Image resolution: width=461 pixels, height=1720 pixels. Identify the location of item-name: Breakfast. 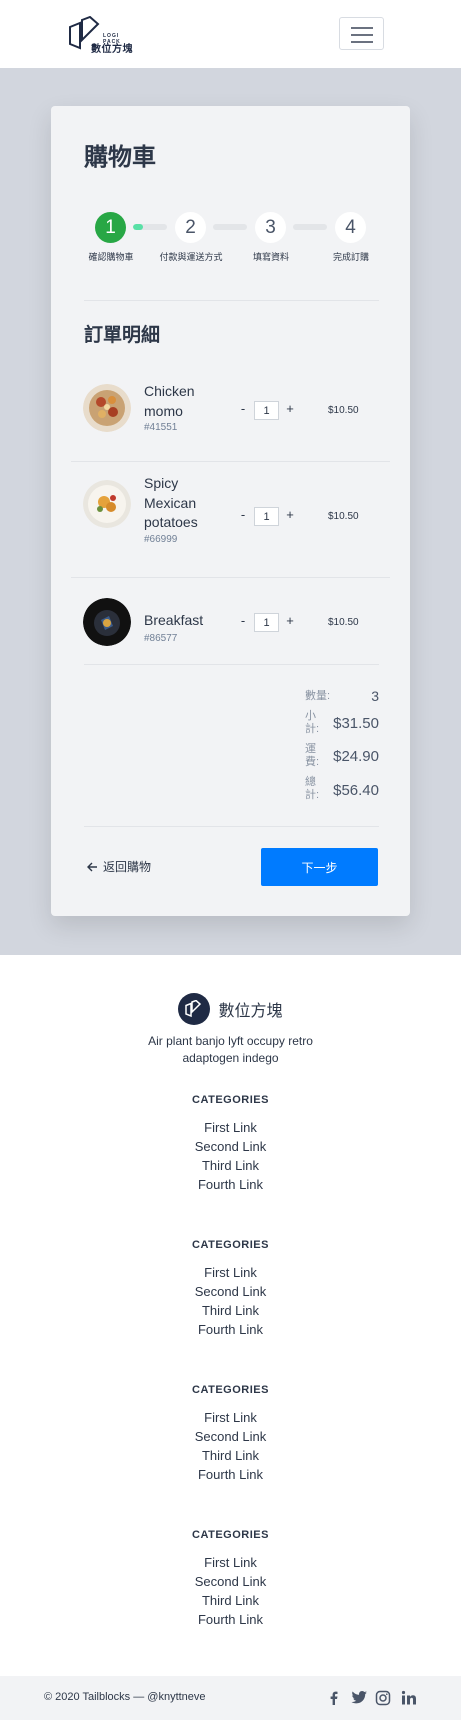
(174, 620).